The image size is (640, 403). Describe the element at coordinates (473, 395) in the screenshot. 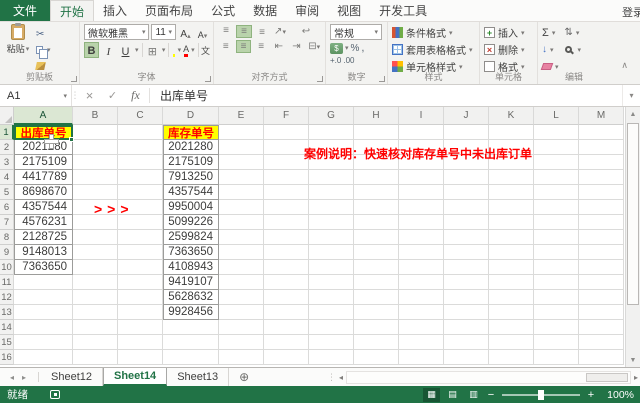

I see `view-page-break-button: ▥` at that location.